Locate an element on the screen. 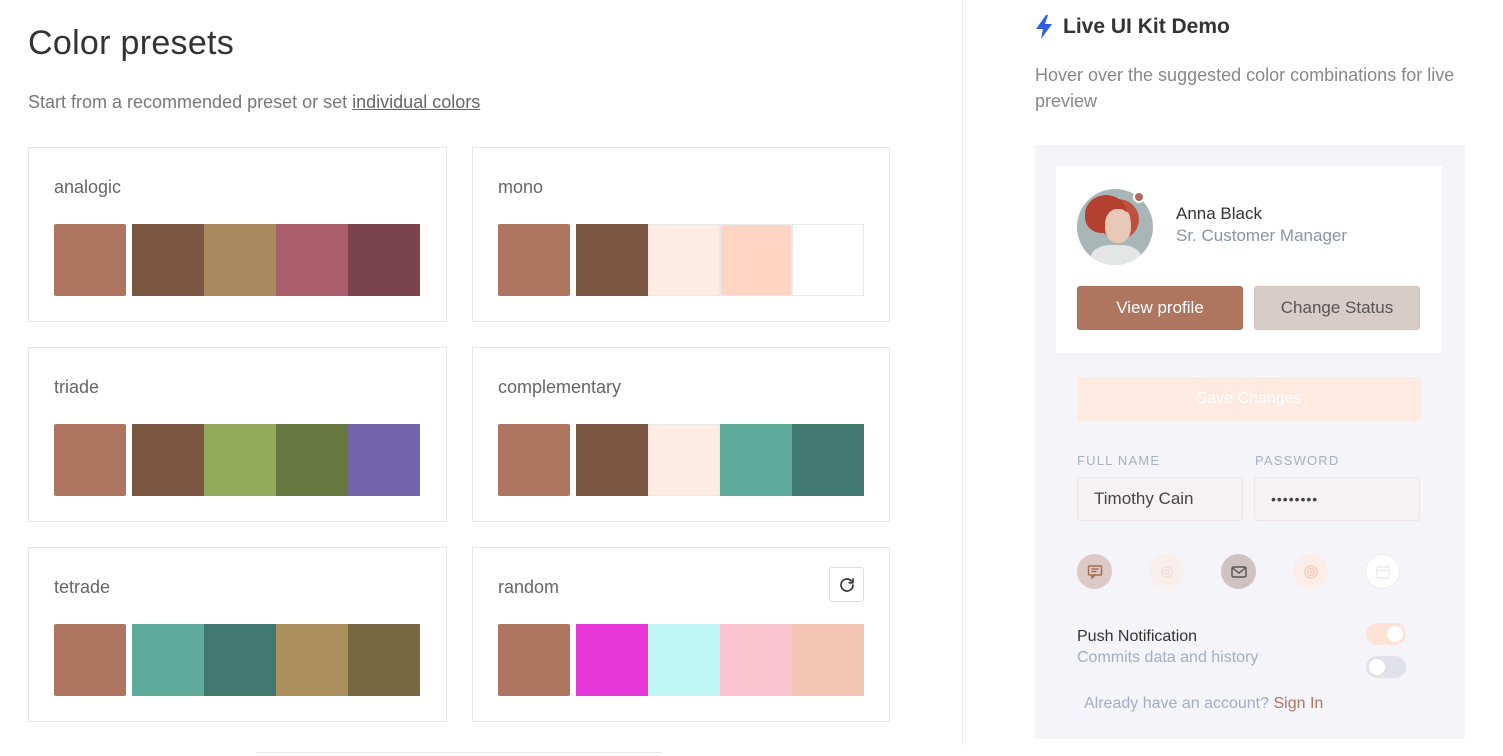  individual-colors-link: individual colors is located at coordinates (416, 102).